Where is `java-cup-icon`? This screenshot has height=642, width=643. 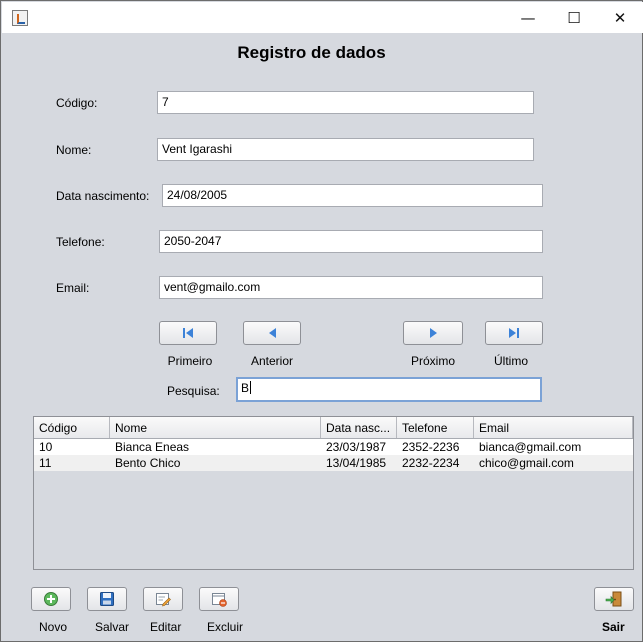
java-cup-icon is located at coordinates (20, 18).